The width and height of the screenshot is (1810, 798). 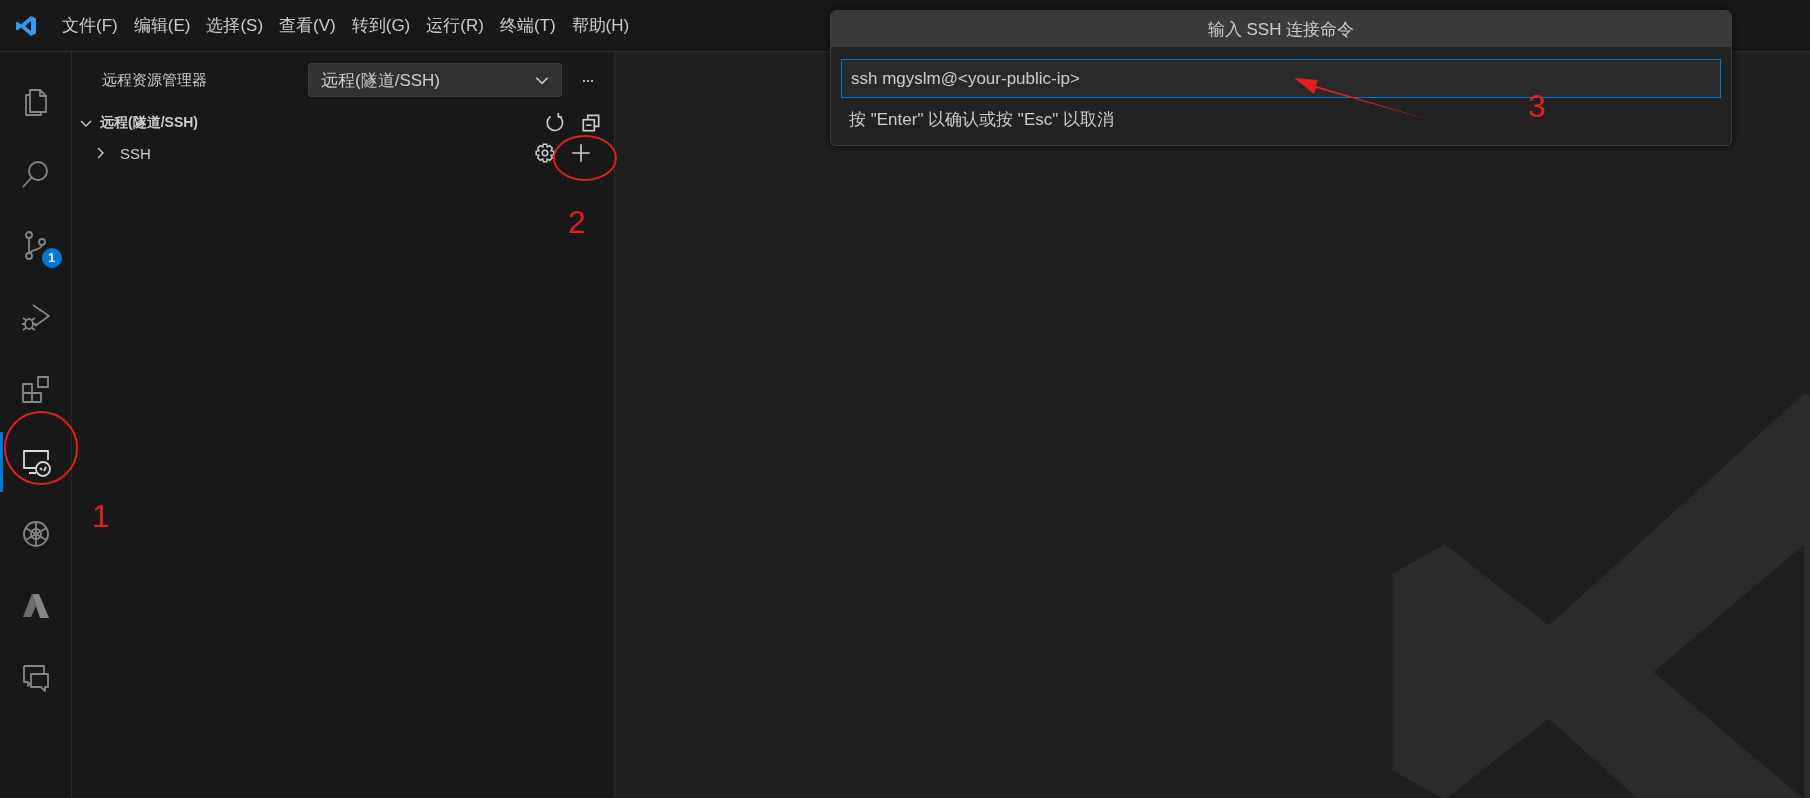 What do you see at coordinates (455, 25) in the screenshot?
I see `menu-item: 运行(R)` at bounding box center [455, 25].